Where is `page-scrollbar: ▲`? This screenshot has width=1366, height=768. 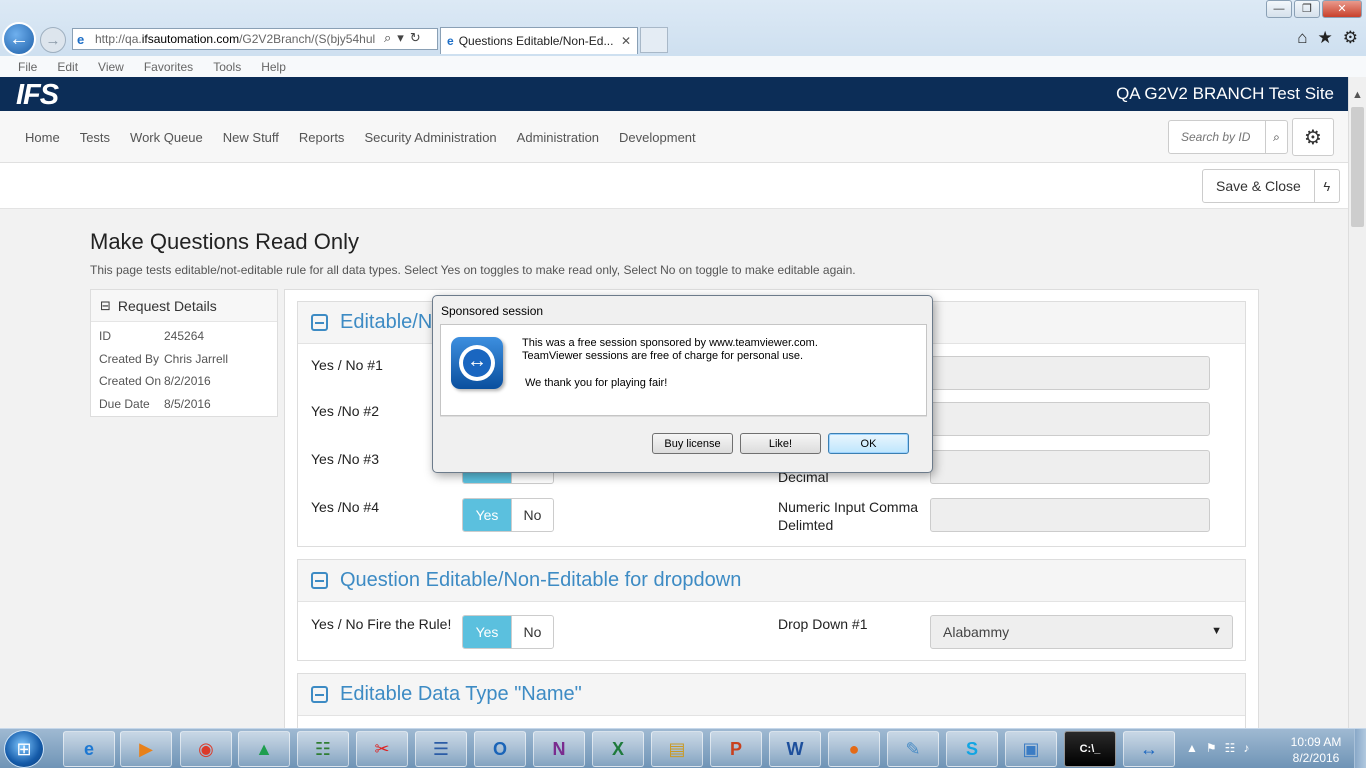
page-scrollbar: ▲ is located at coordinates (1357, 402).